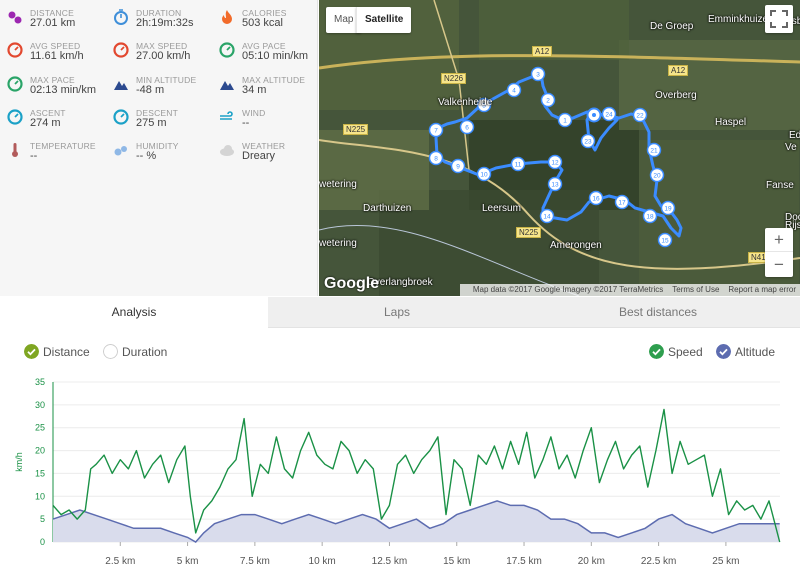 The width and height of the screenshot is (800, 572). What do you see at coordinates (150, 90) in the screenshot?
I see `stat-value: -48 m` at bounding box center [150, 90].